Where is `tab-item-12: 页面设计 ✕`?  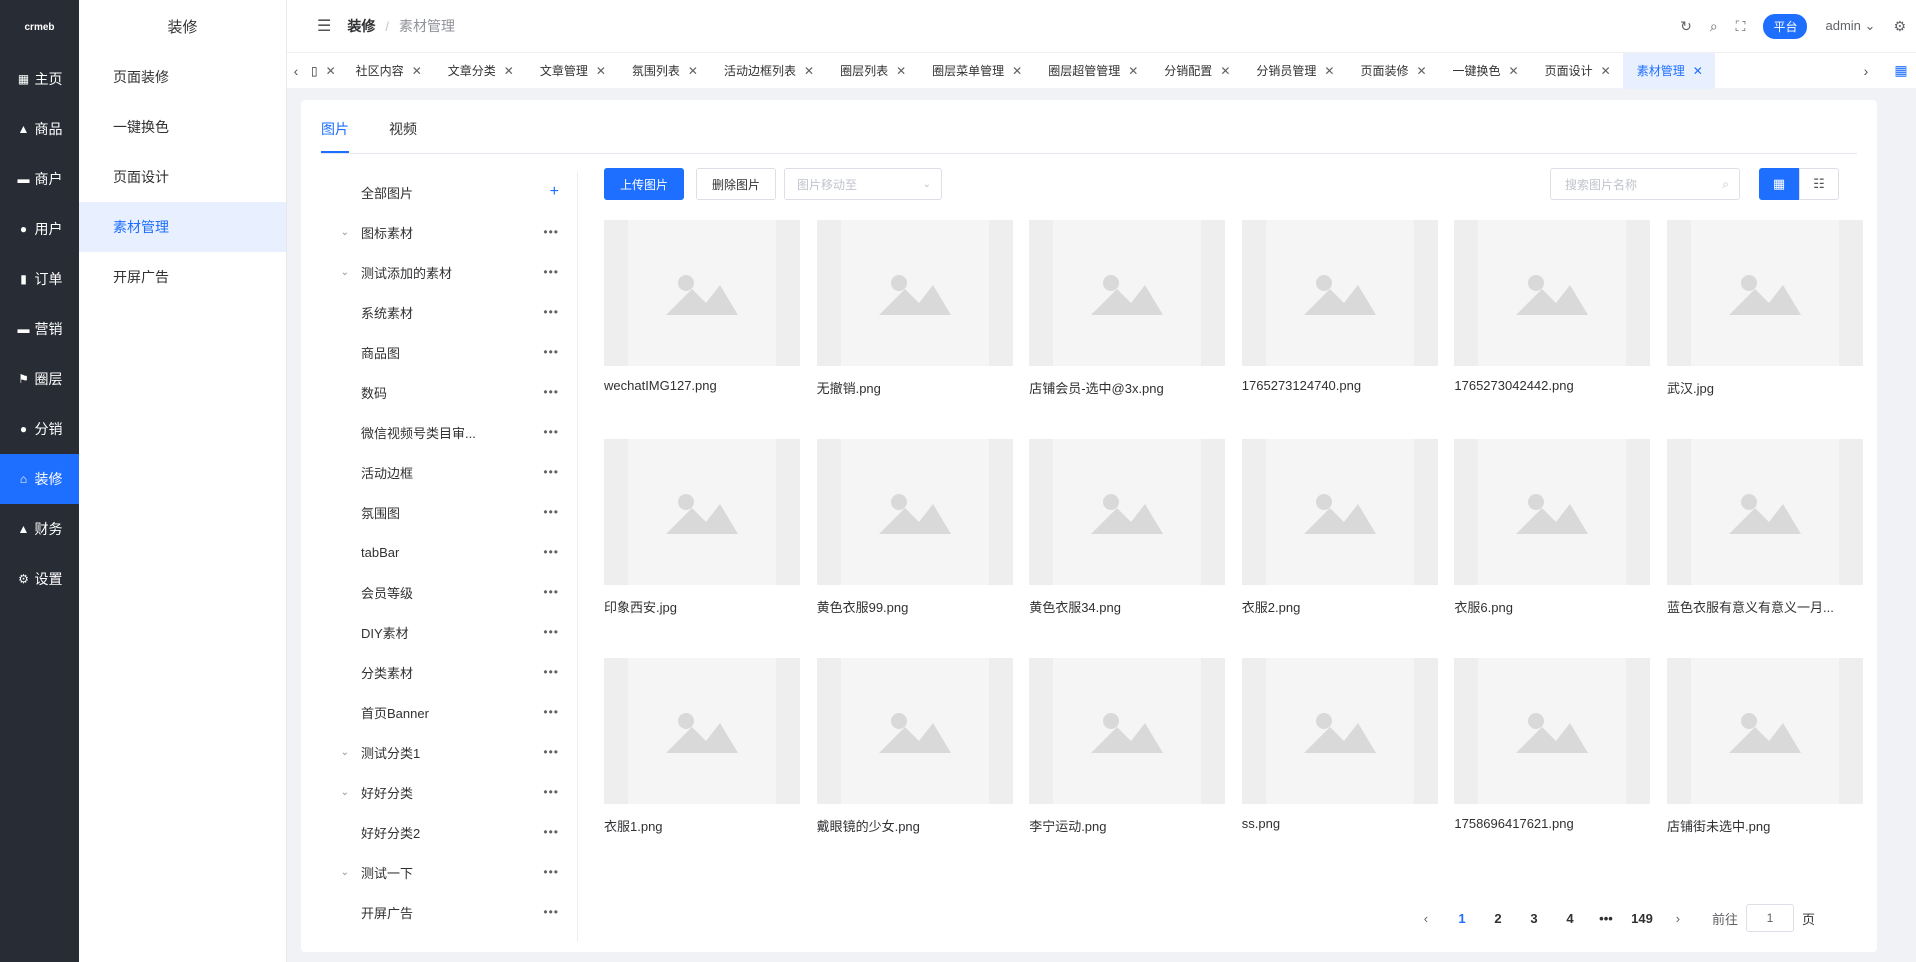
tab-item-12: 页面设计 ✕ is located at coordinates (1577, 71).